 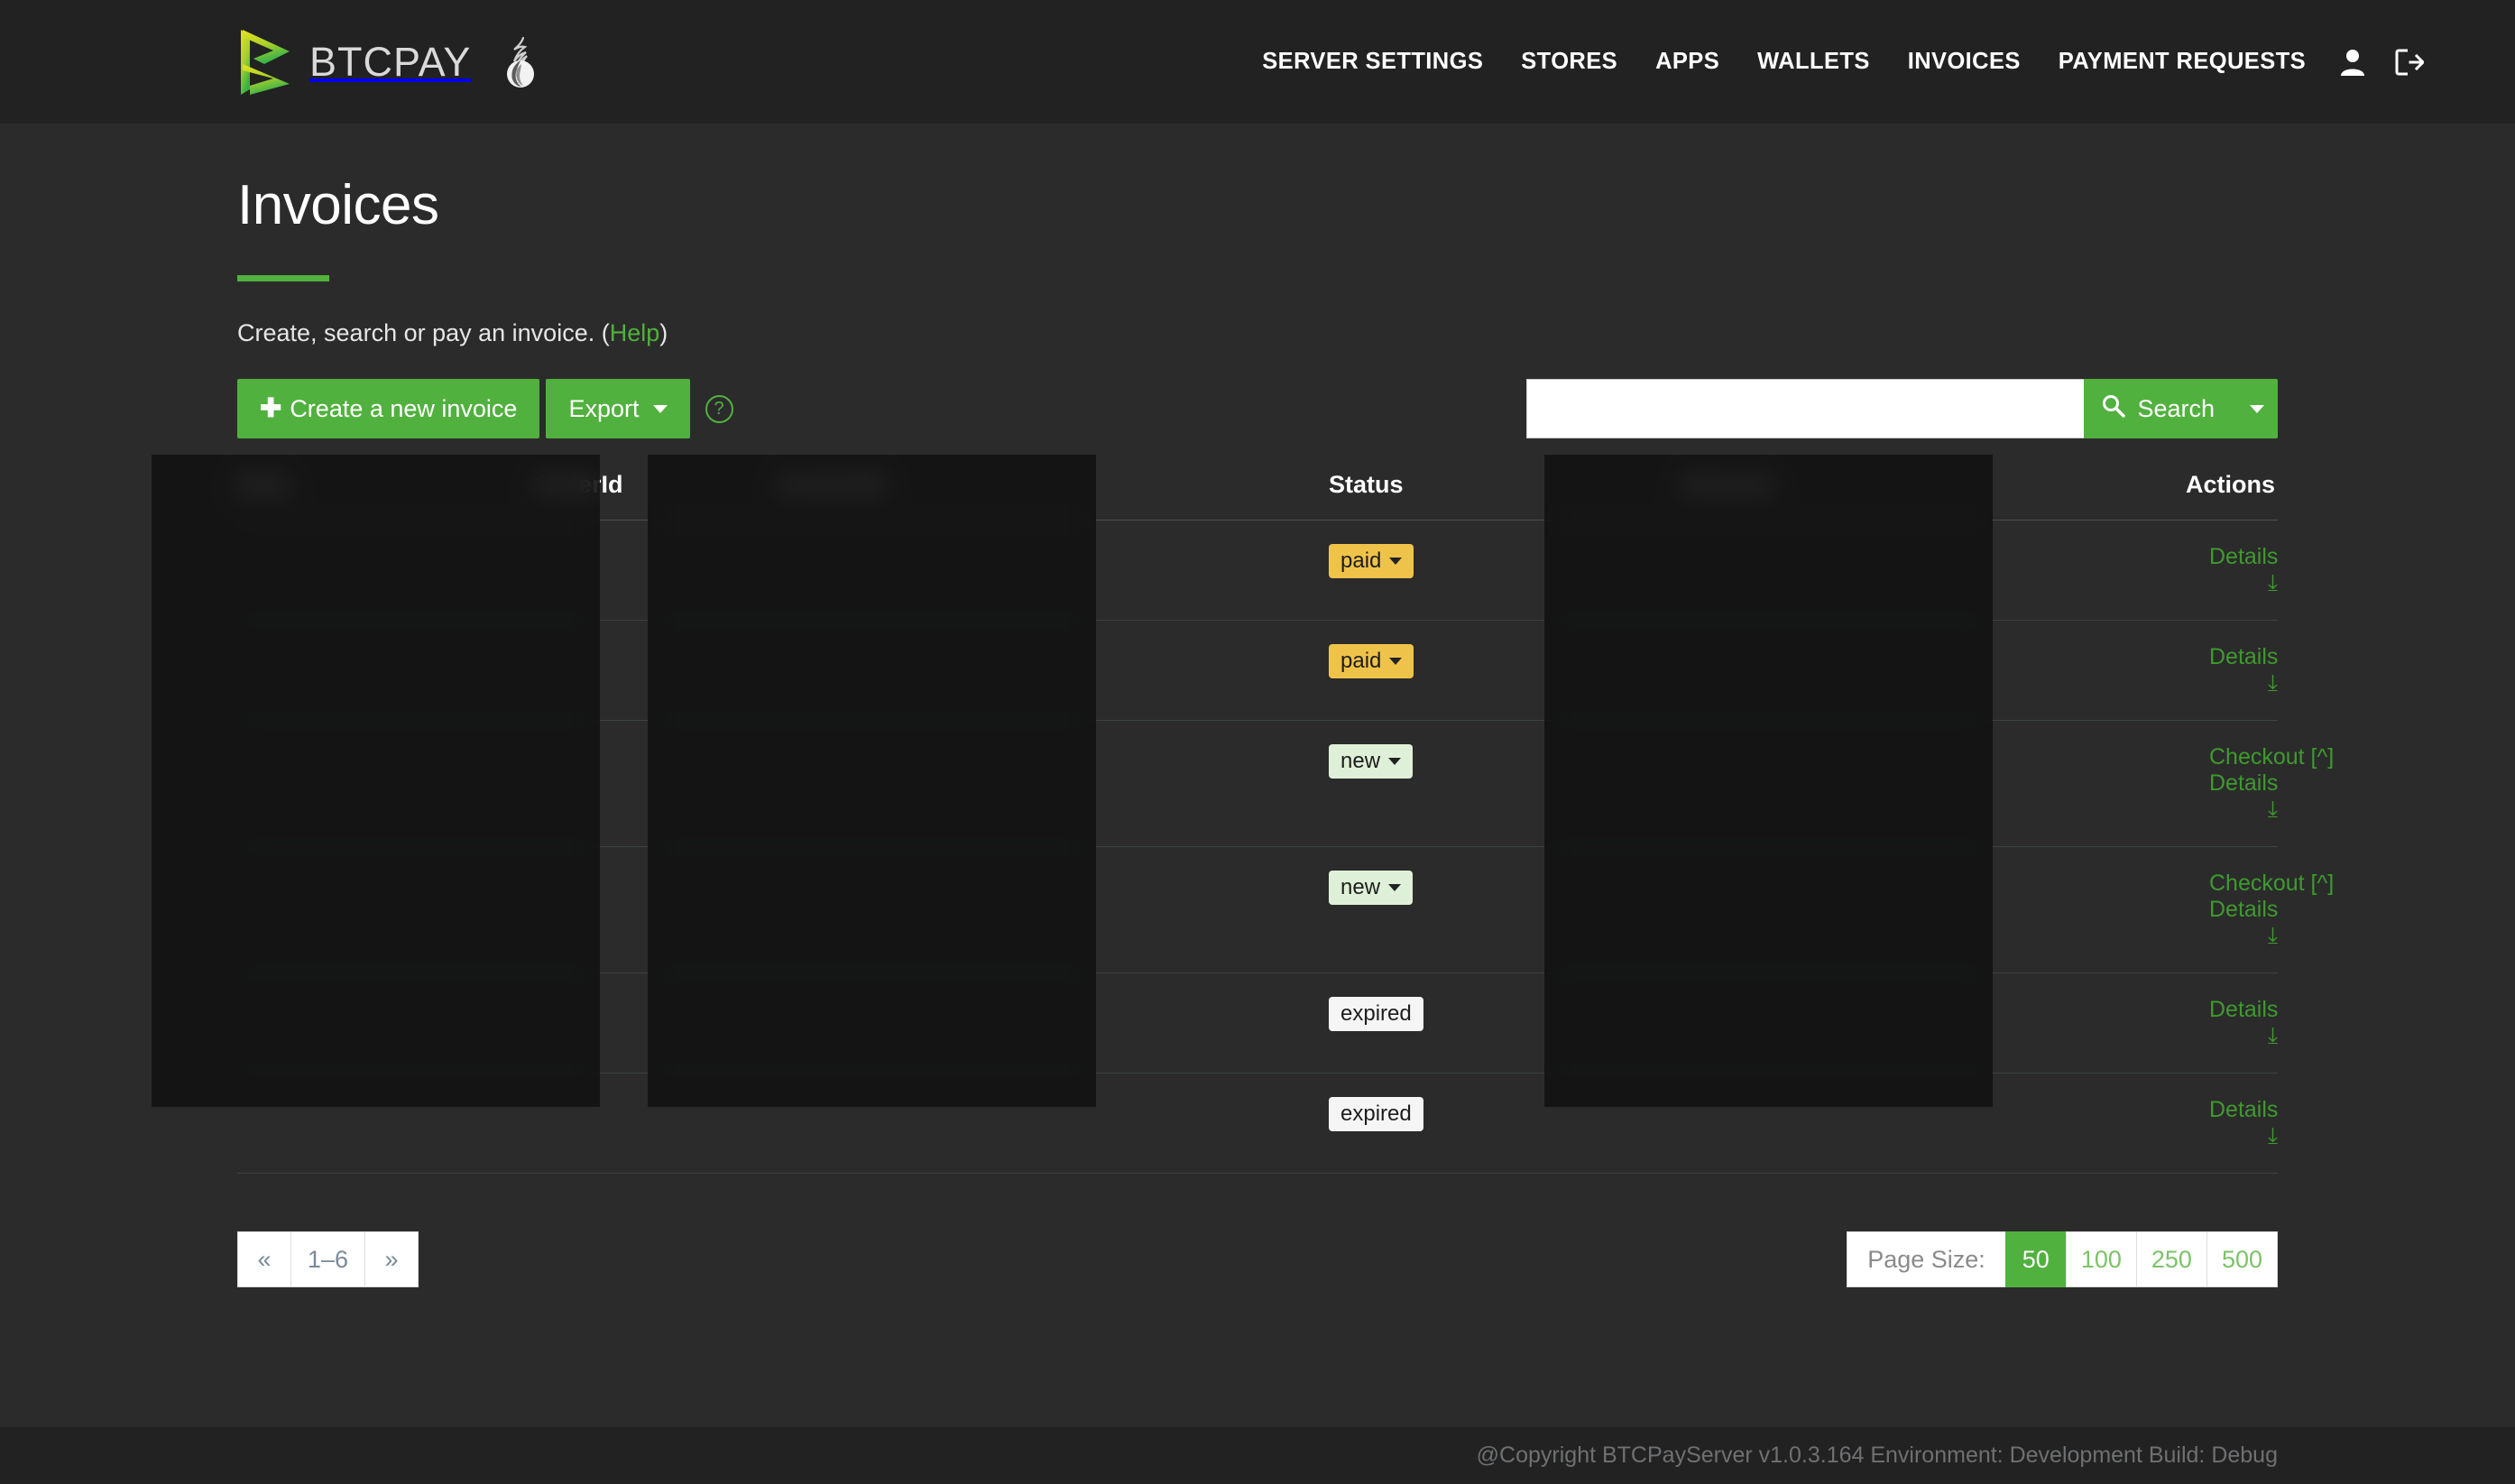 I want to click on column-header-actions: Actions, so click(x=2232, y=496).